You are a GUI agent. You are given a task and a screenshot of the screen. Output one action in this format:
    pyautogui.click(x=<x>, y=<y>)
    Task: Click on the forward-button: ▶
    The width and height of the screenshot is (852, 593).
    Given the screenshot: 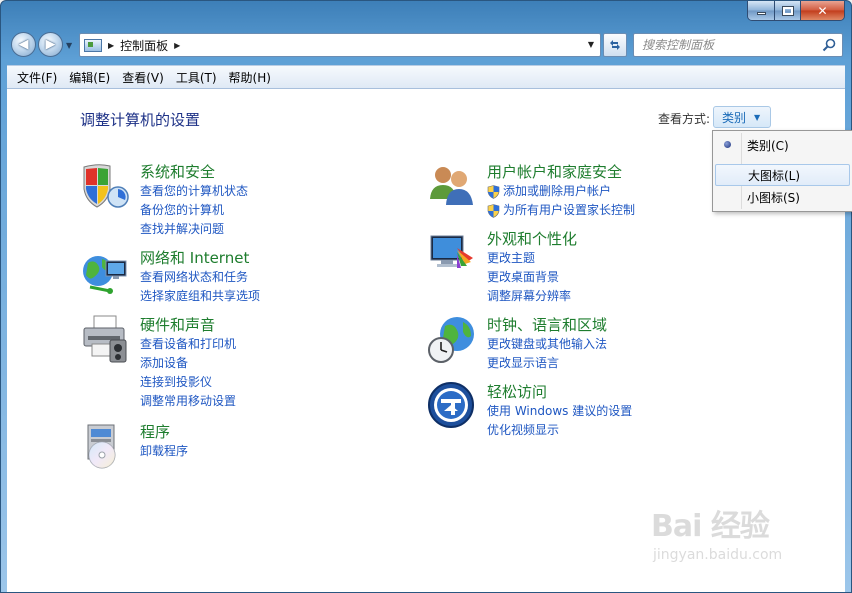 What is the action you would take?
    pyautogui.click(x=50, y=44)
    